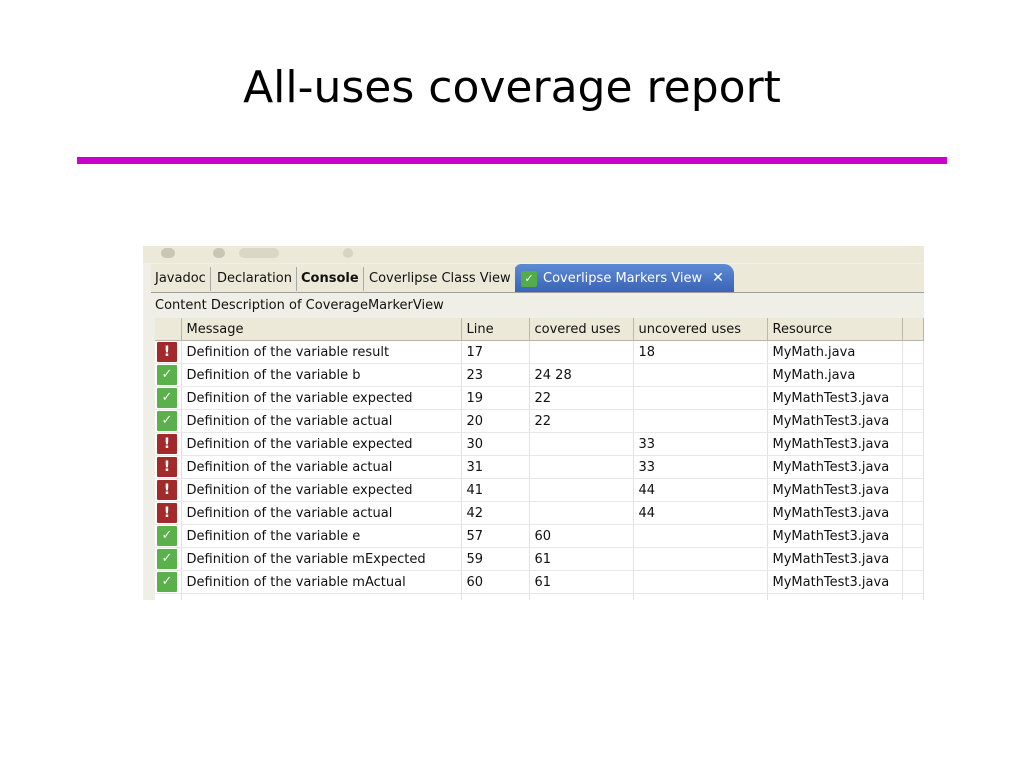 This screenshot has width=1024, height=768. Describe the element at coordinates (321, 536) in the screenshot. I see `message-cell: Definition of the variable e` at that location.